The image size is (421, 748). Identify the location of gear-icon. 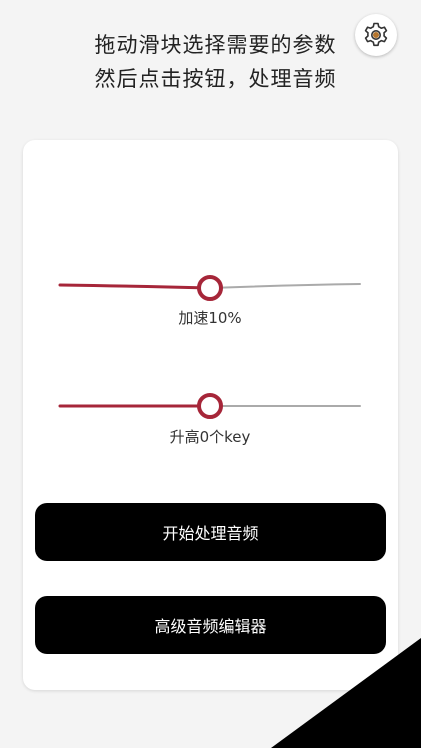
(376, 34).